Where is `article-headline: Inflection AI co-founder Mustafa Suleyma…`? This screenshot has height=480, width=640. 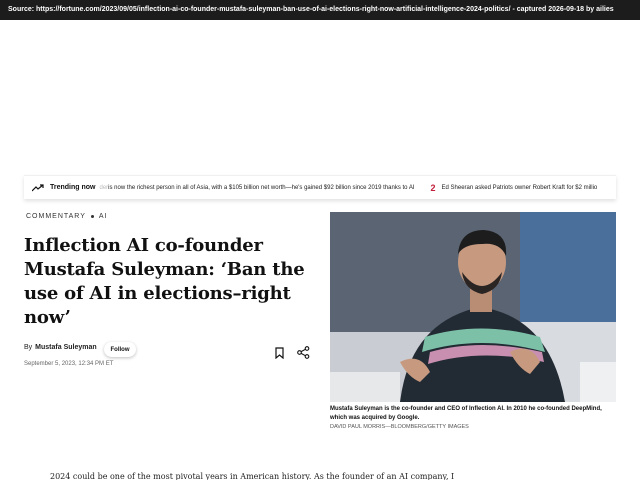
article-headline: Inflection AI co-founder Mustafa Suleyma… is located at coordinates (164, 281).